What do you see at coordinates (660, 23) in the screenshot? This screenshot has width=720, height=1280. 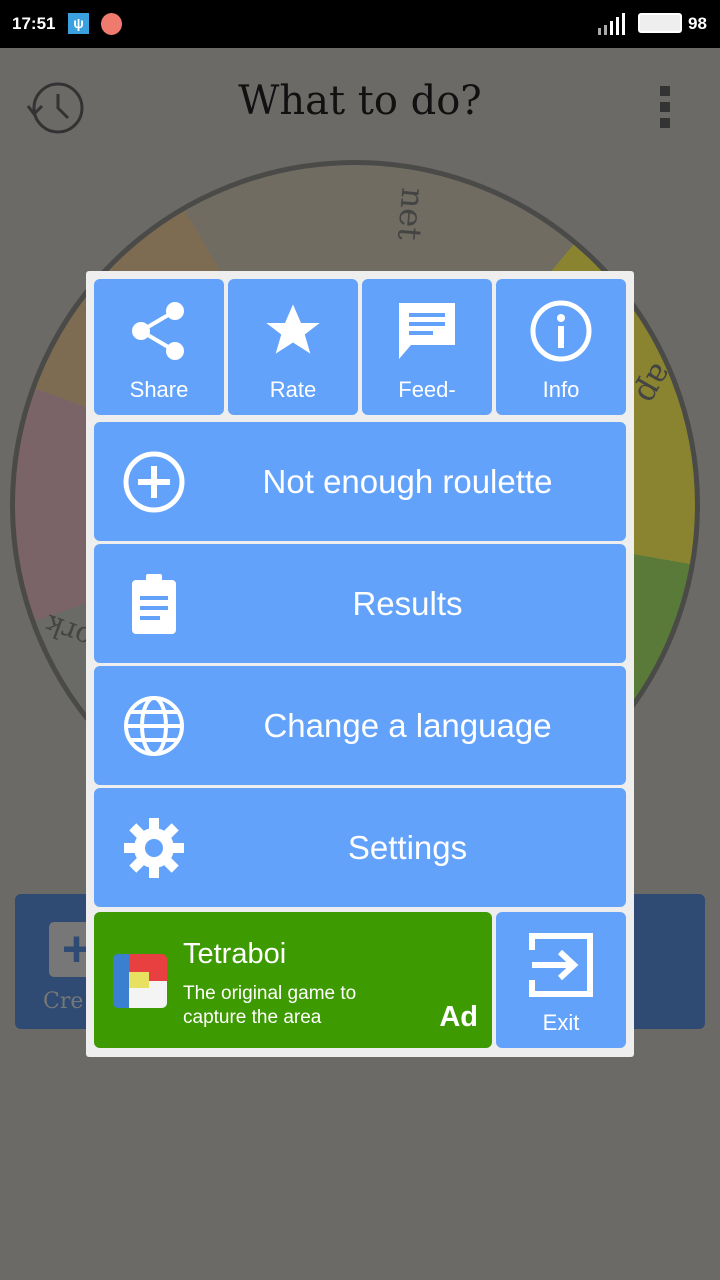 I see `battery-icon` at bounding box center [660, 23].